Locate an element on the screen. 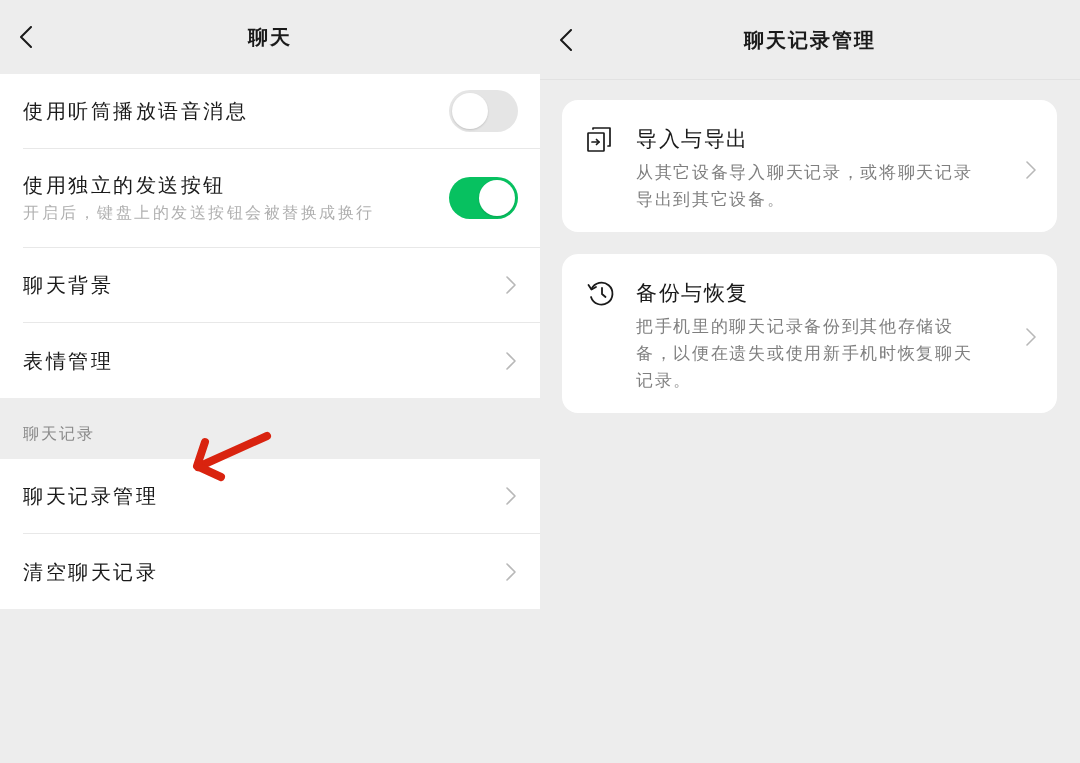 The image size is (1080, 763). row-label: 聊天记录管理 is located at coordinates (91, 496).